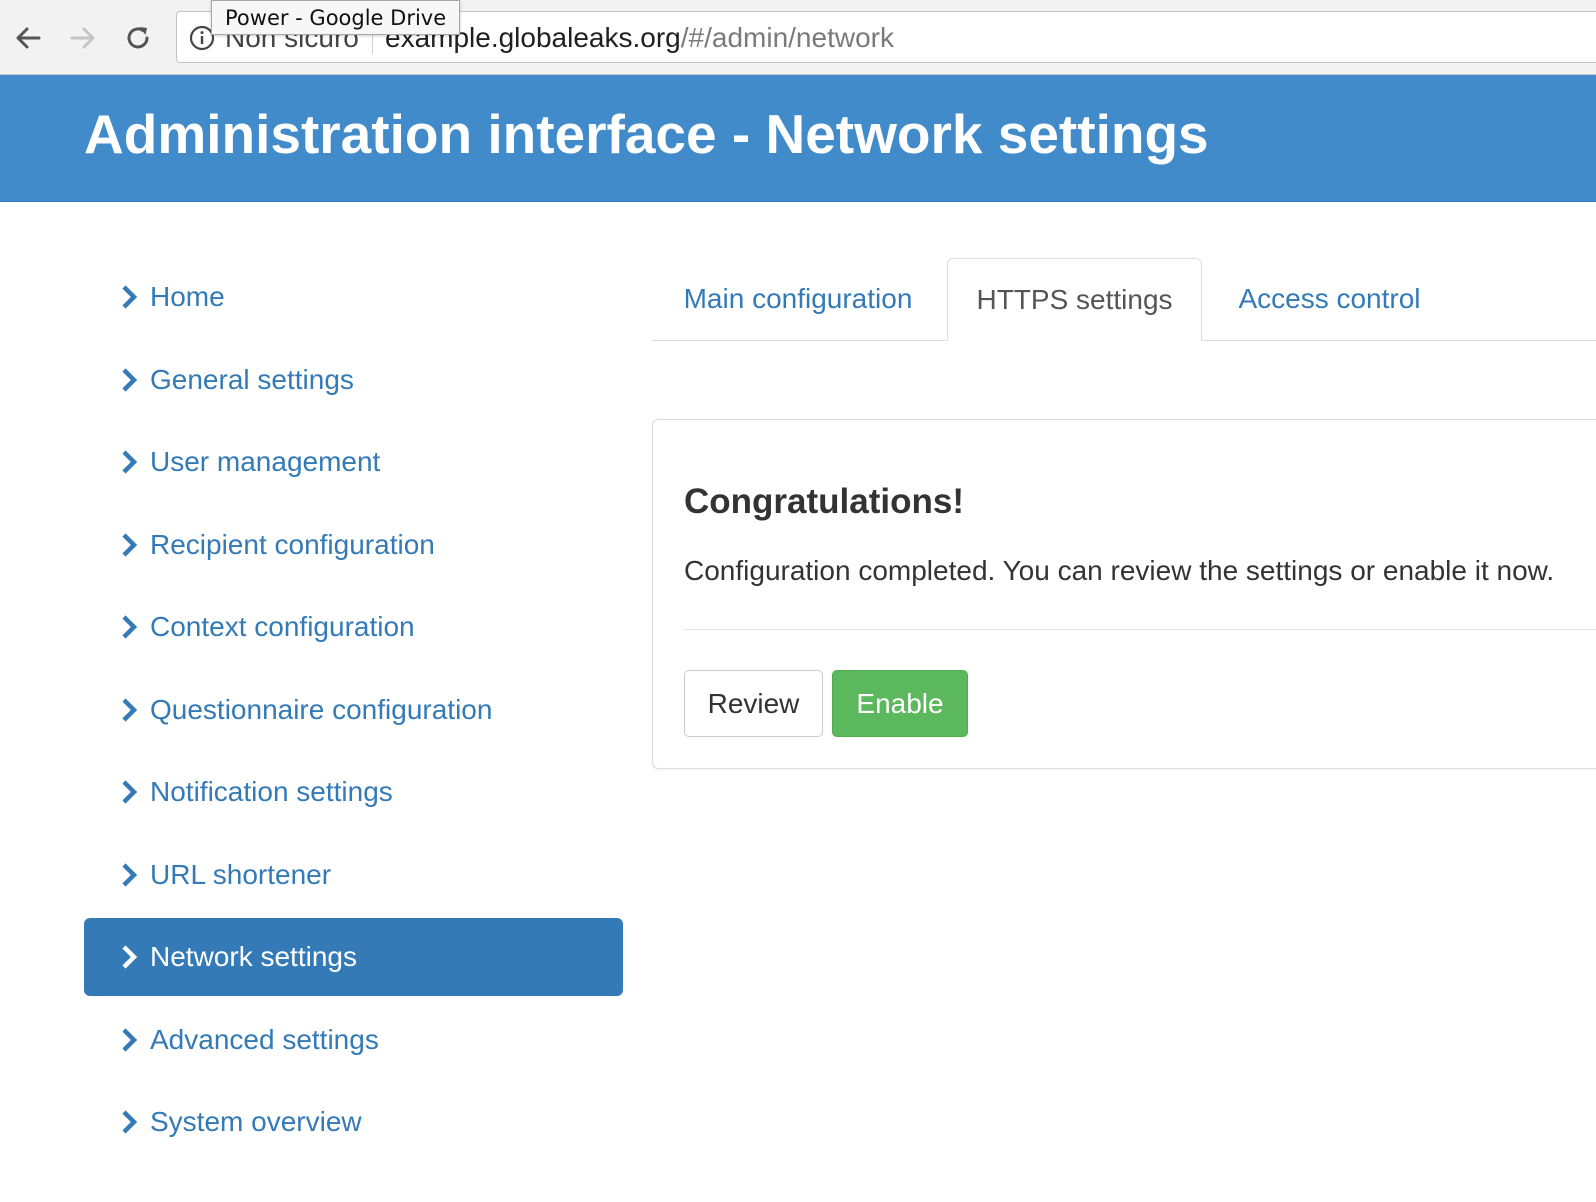  I want to click on sidebar-item-label: Home, so click(187, 296).